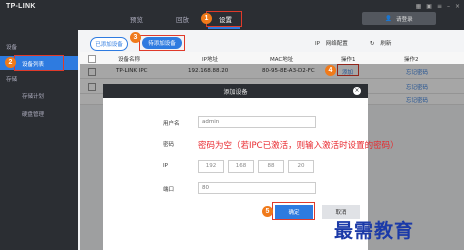 The height and width of the screenshot is (250, 464). Describe the element at coordinates (411, 60) in the screenshot. I see `column-op2: 操作2` at that location.